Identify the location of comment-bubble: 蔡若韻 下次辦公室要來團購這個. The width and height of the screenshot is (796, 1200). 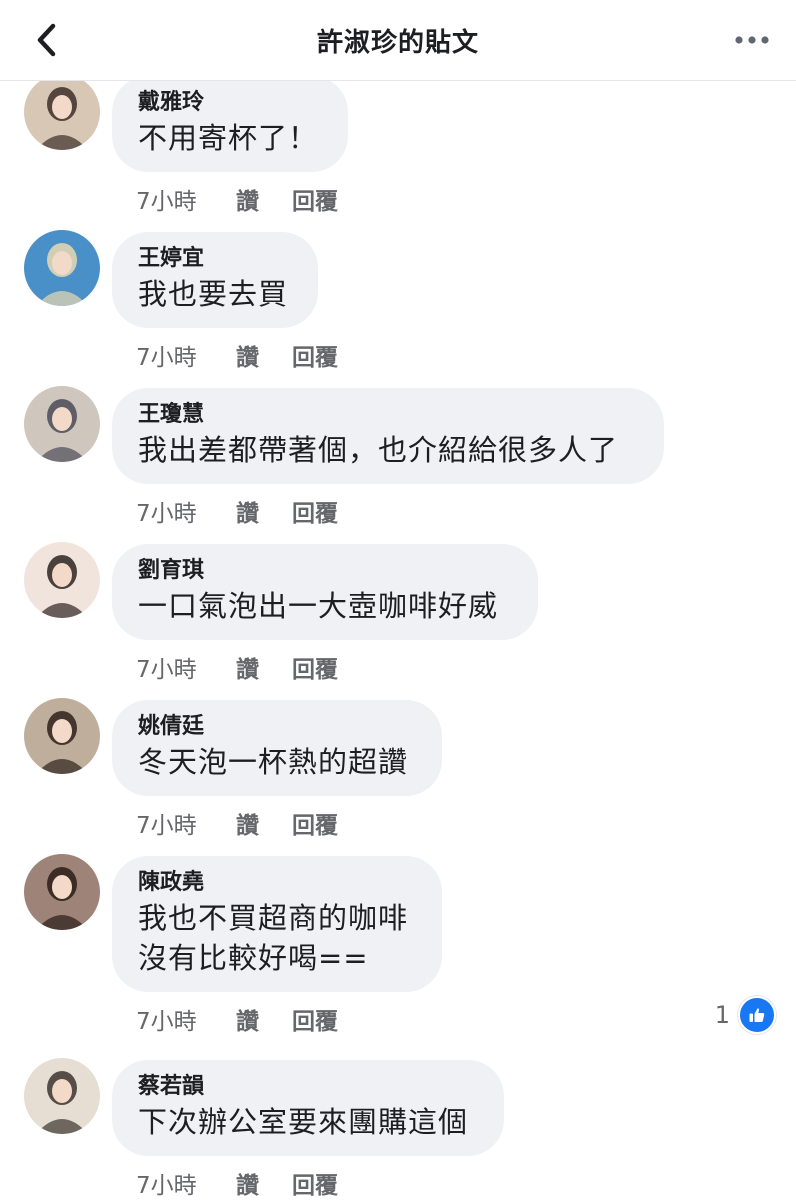
(308, 1108).